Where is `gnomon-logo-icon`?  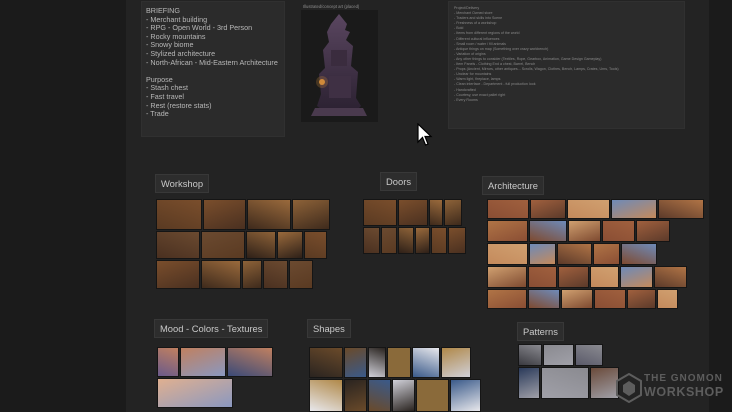 gnomon-logo-icon is located at coordinates (629, 388).